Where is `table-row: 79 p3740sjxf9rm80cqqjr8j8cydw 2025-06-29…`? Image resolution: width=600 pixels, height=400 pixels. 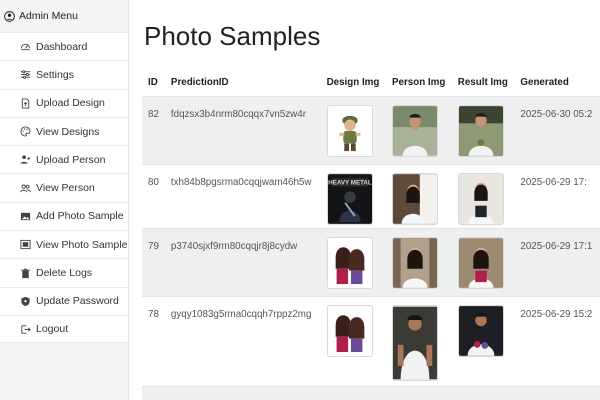 table-row: 79 p3740sjxf9rm80cqqjr8j8cydw 2025-06-29… is located at coordinates (371, 262).